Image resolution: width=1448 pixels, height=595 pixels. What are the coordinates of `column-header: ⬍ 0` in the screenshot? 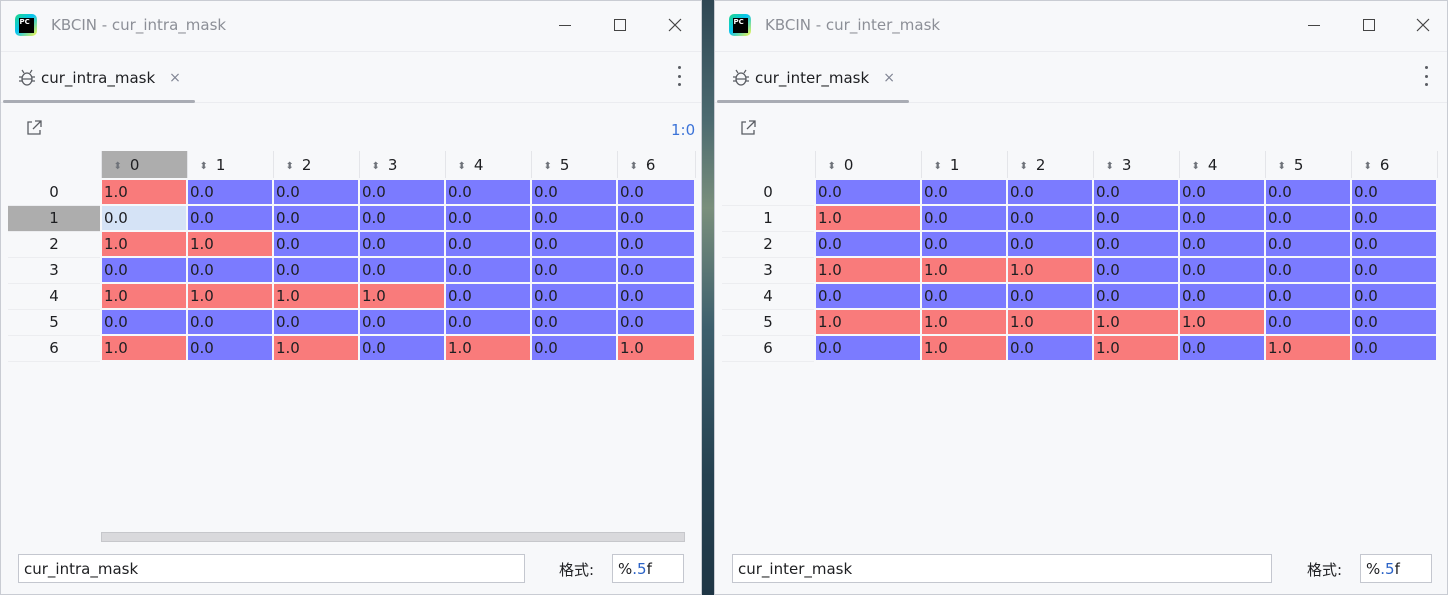 It's located at (144, 165).